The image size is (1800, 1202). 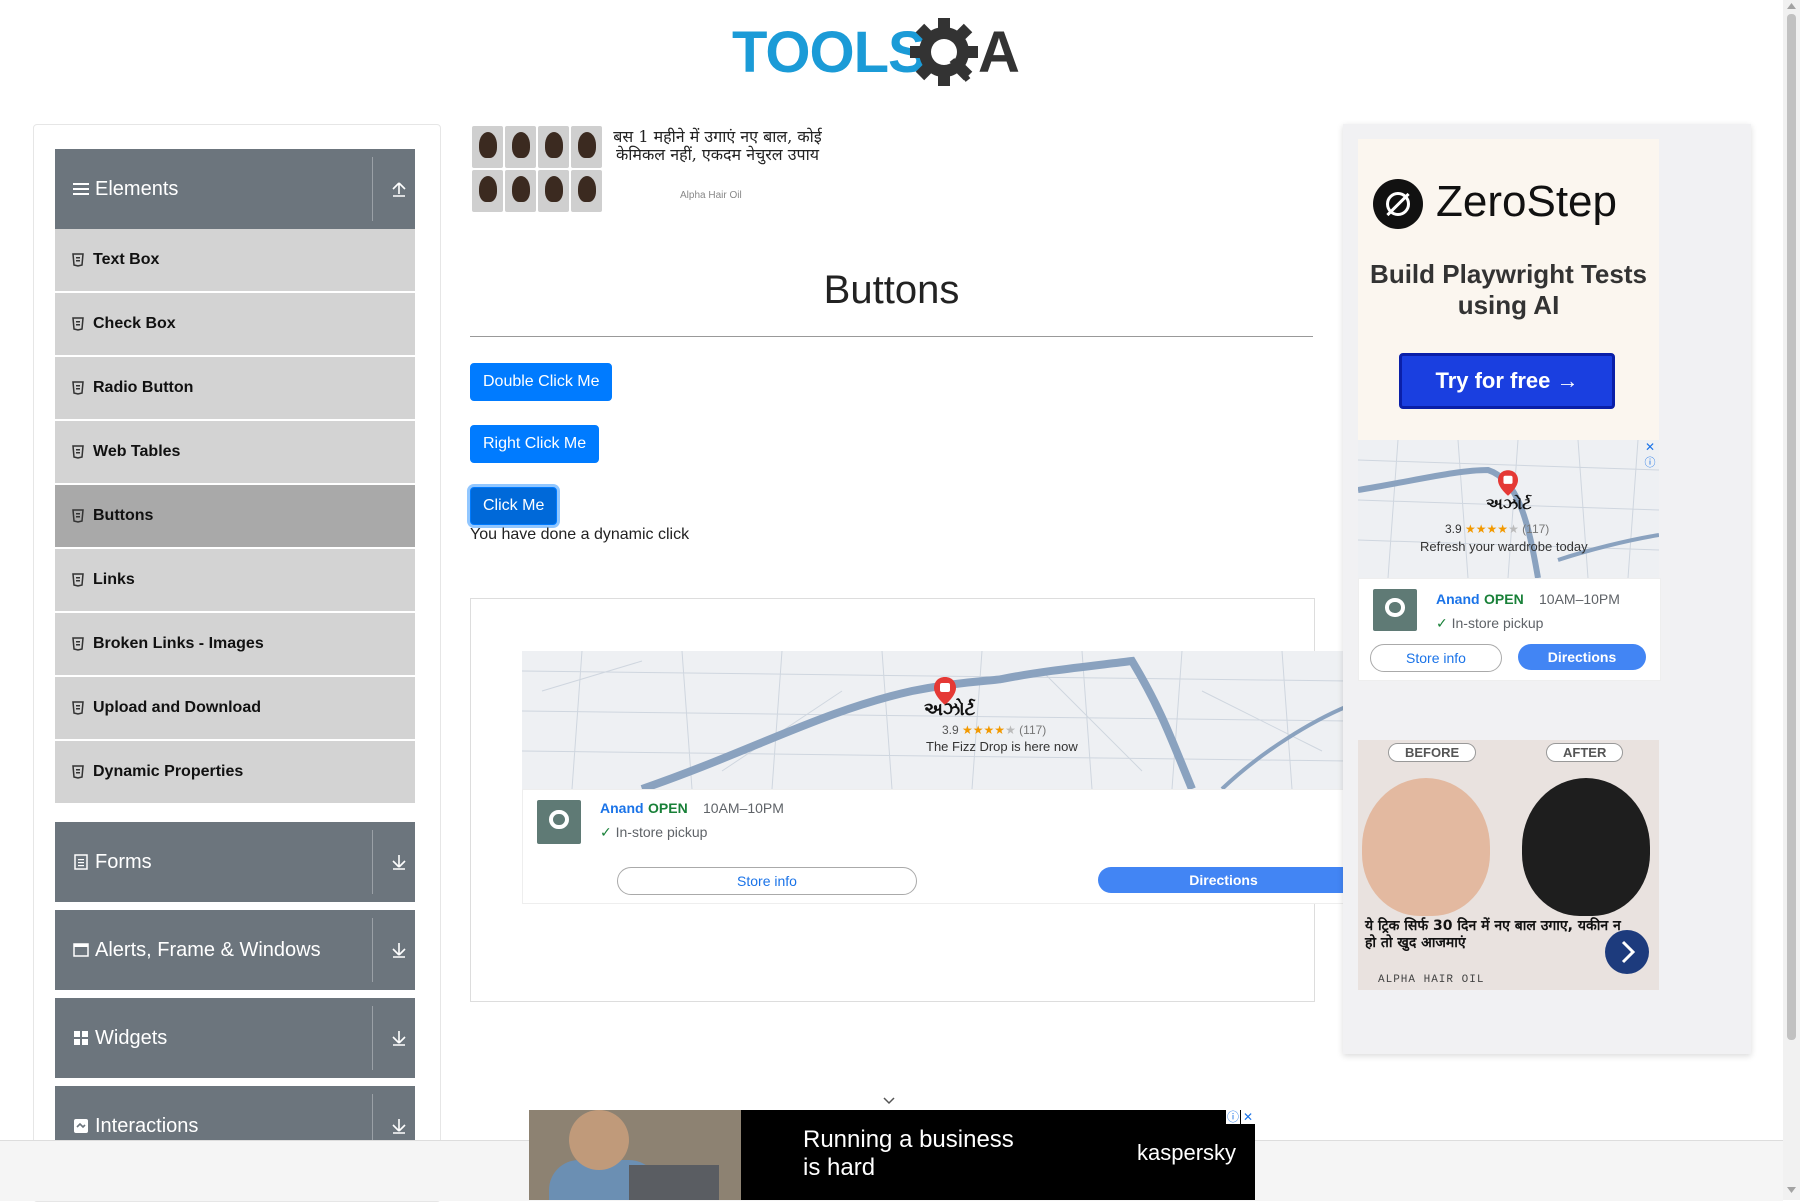 What do you see at coordinates (1010, 730) in the screenshot?
I see `rating-star-empty-icon: ★` at bounding box center [1010, 730].